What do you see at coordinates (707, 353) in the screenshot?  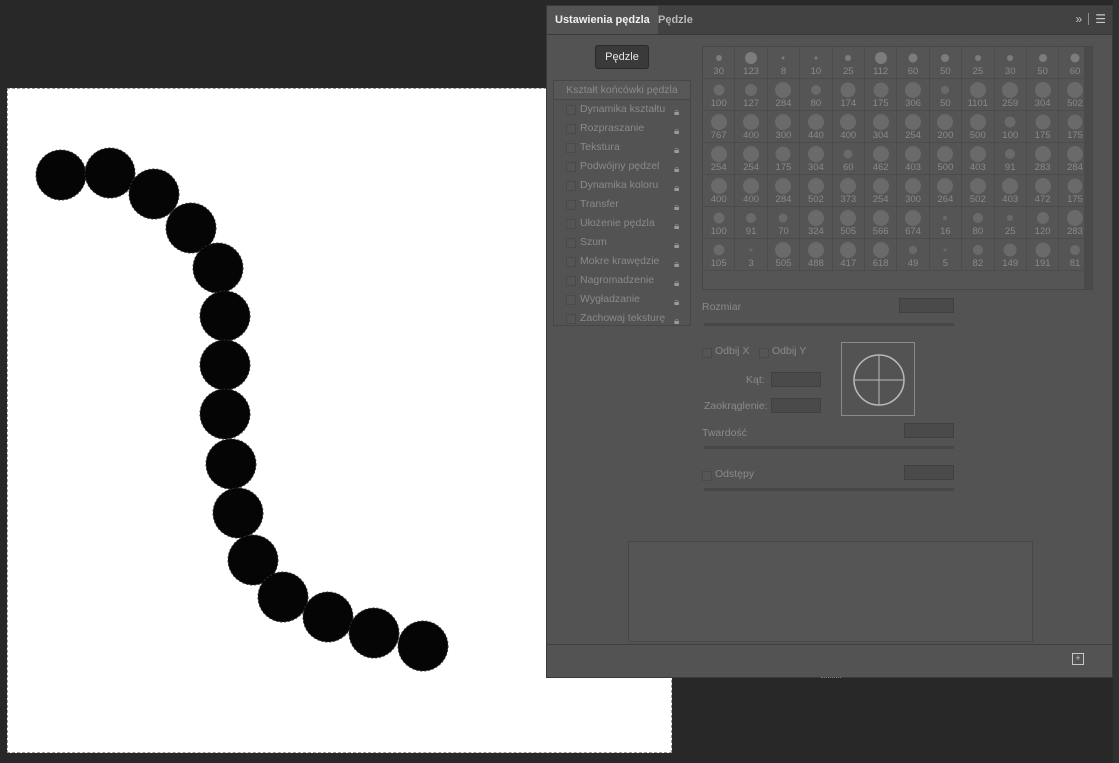 I see `flip-x-checkbox` at bounding box center [707, 353].